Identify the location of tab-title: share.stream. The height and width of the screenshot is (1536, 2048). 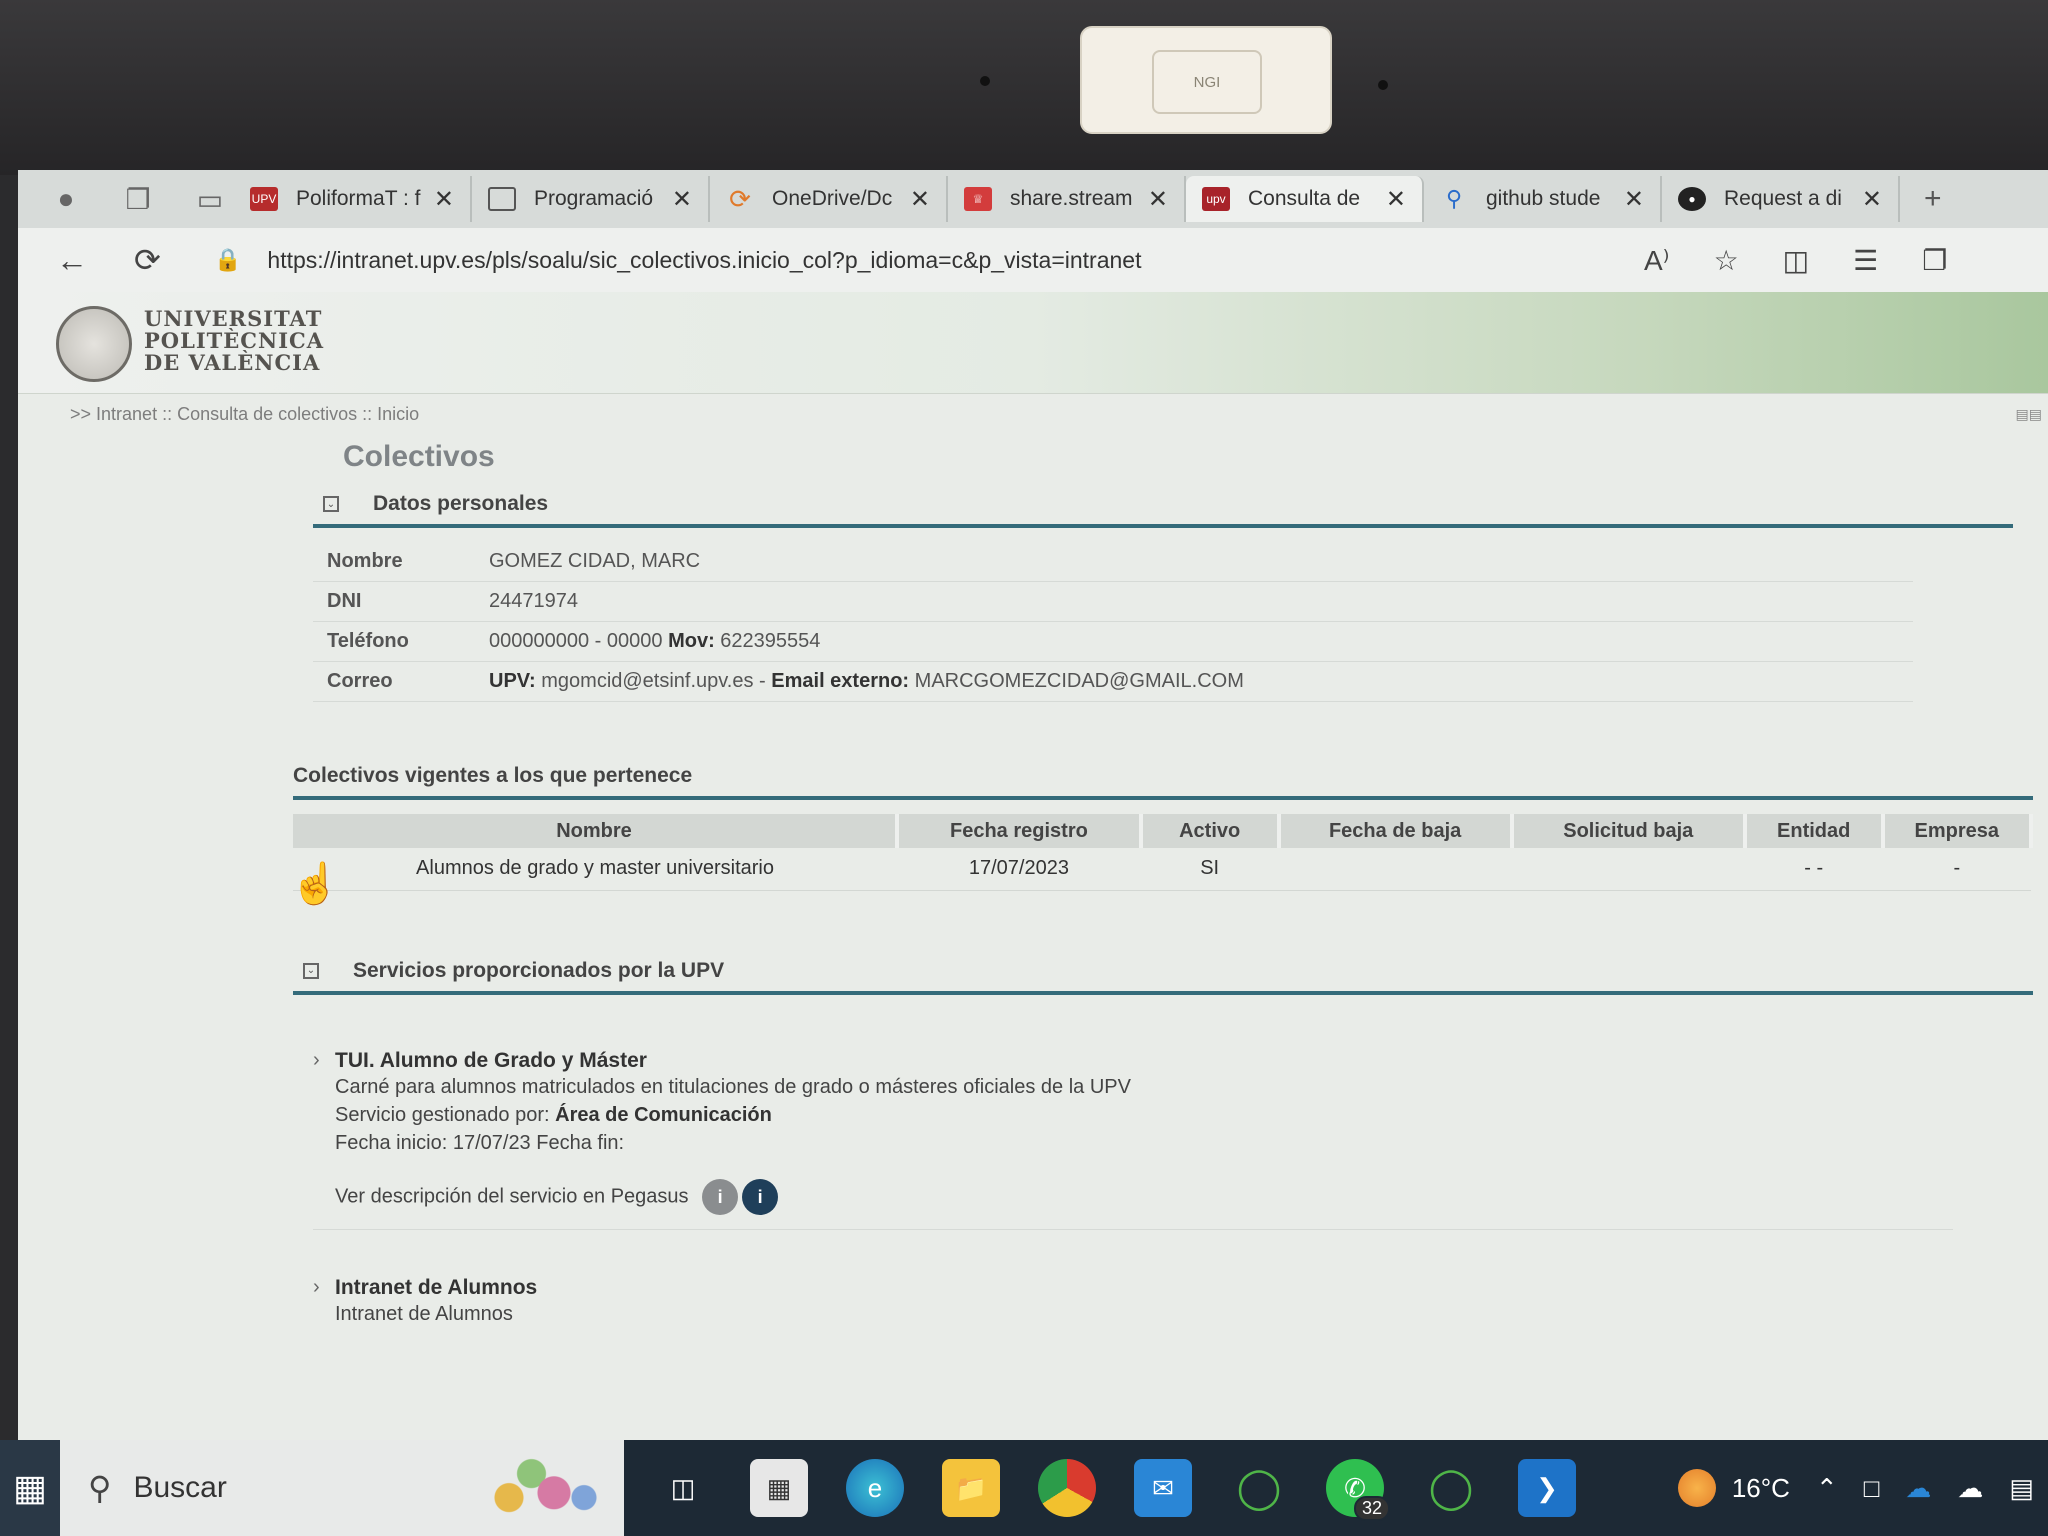
(1071, 198).